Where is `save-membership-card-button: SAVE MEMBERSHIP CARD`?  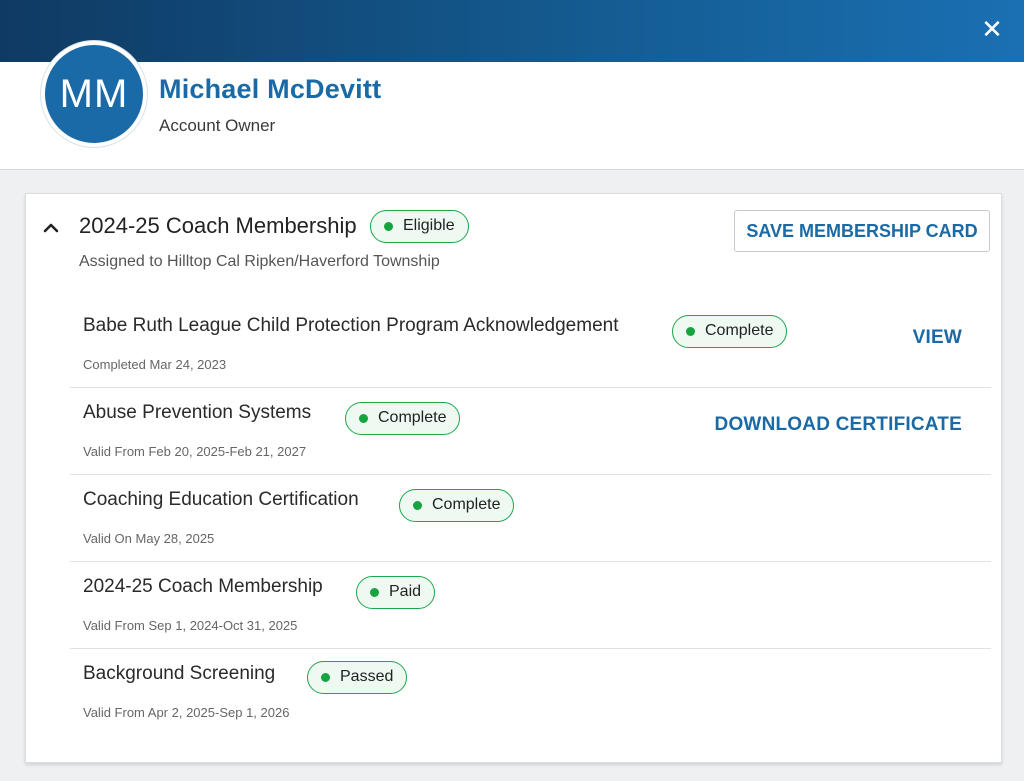
save-membership-card-button: SAVE MEMBERSHIP CARD is located at coordinates (862, 231).